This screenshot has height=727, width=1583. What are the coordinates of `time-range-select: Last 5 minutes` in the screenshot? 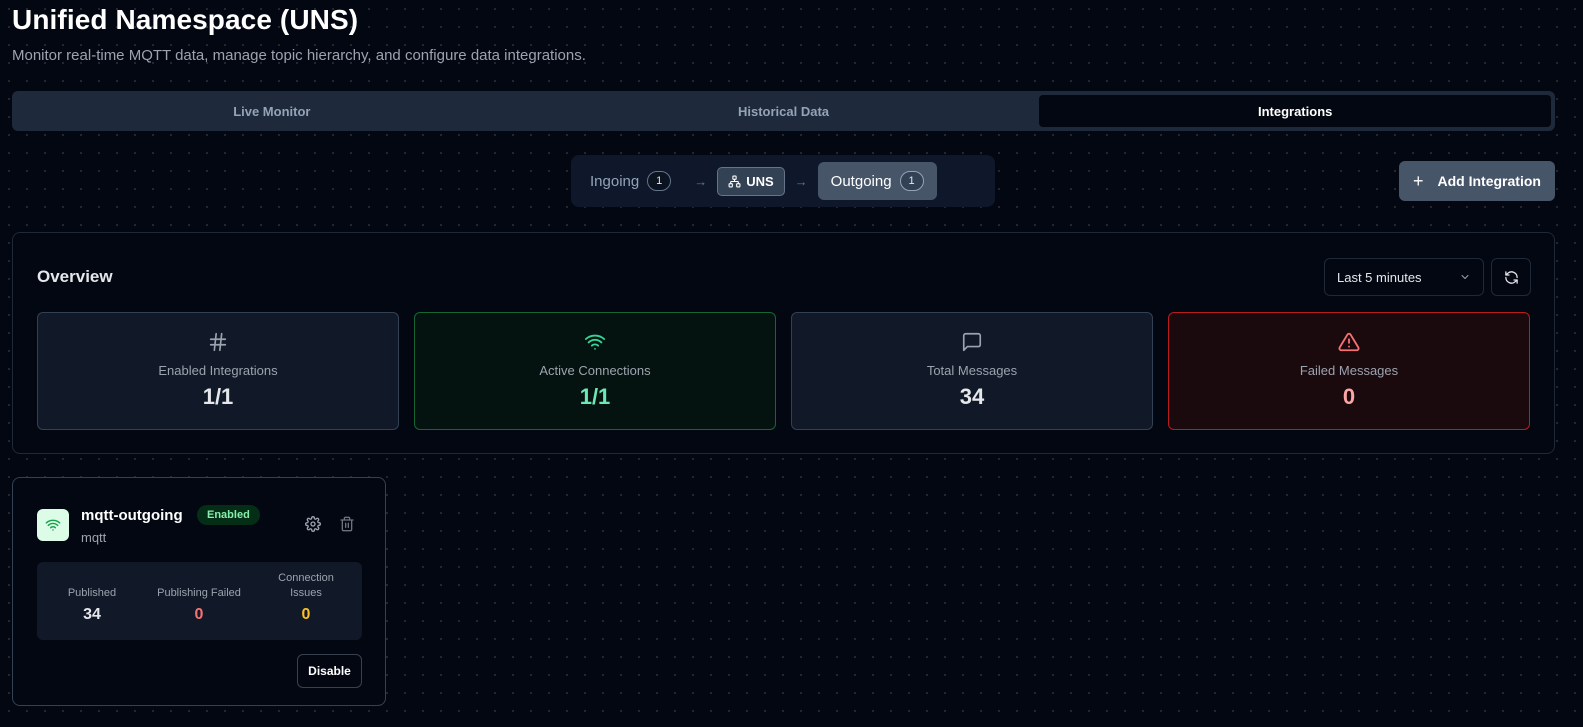 It's located at (1404, 277).